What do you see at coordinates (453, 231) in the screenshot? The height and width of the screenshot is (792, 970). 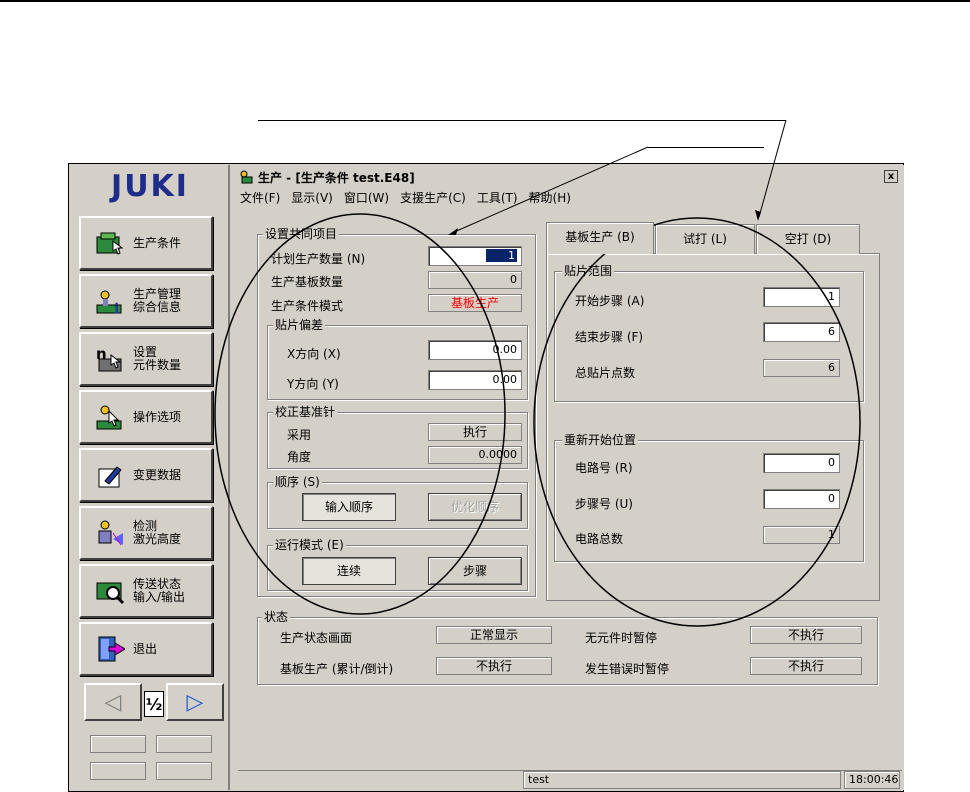 I see `arrowhead-icon` at bounding box center [453, 231].